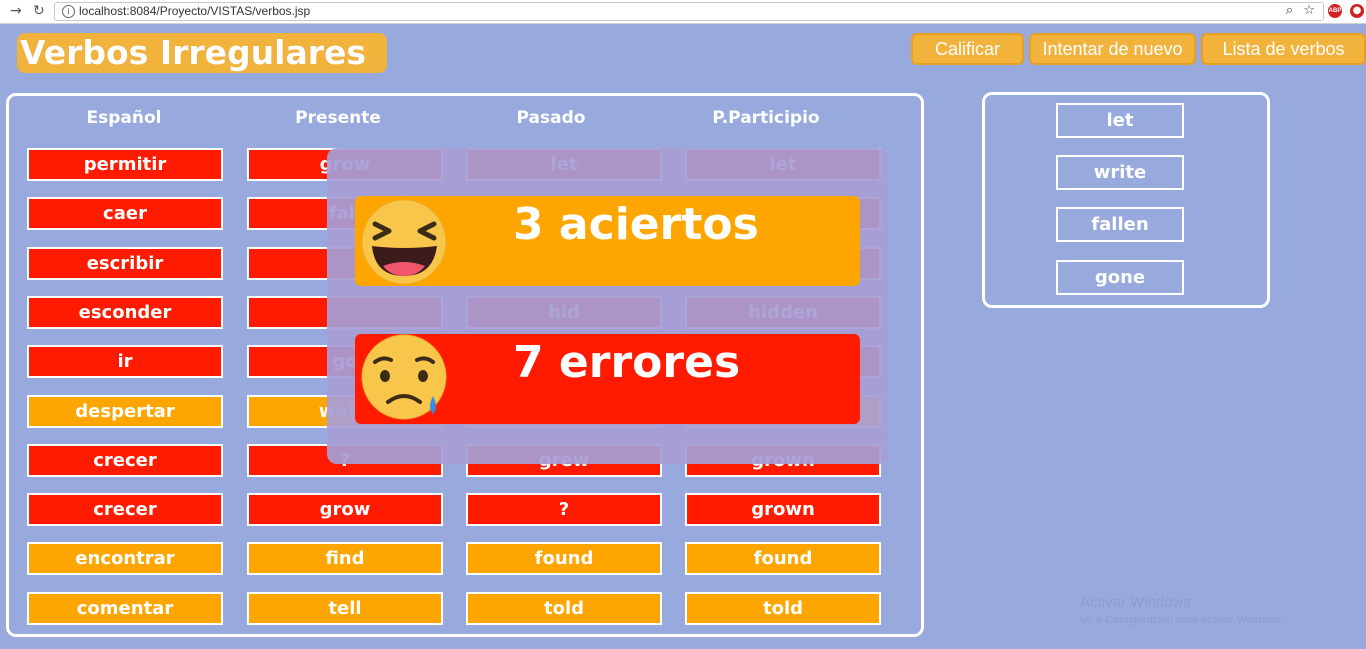 This screenshot has width=1366, height=649. I want to click on adblock-extension-icon: ABP, so click(1335, 11).